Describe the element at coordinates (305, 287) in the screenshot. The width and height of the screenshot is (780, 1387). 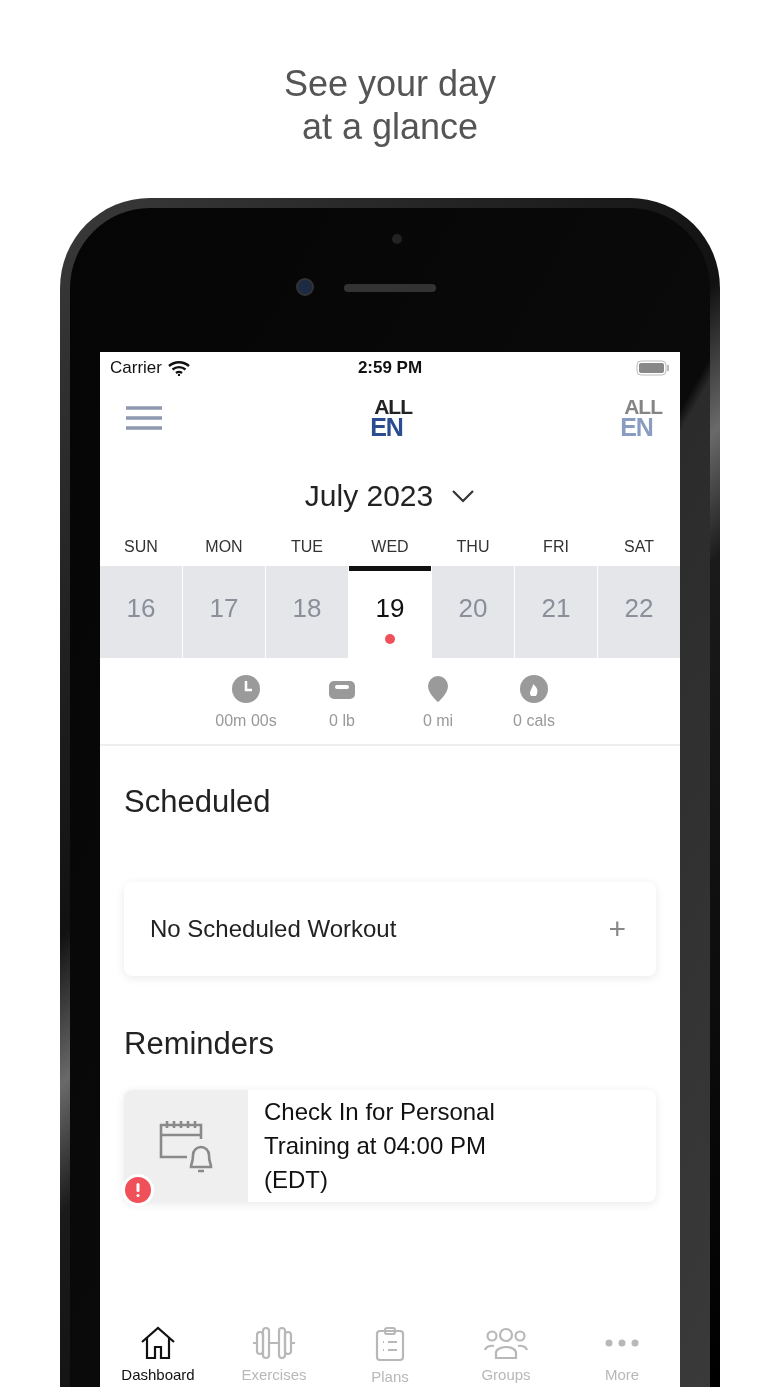
I see `camera-icon` at that location.